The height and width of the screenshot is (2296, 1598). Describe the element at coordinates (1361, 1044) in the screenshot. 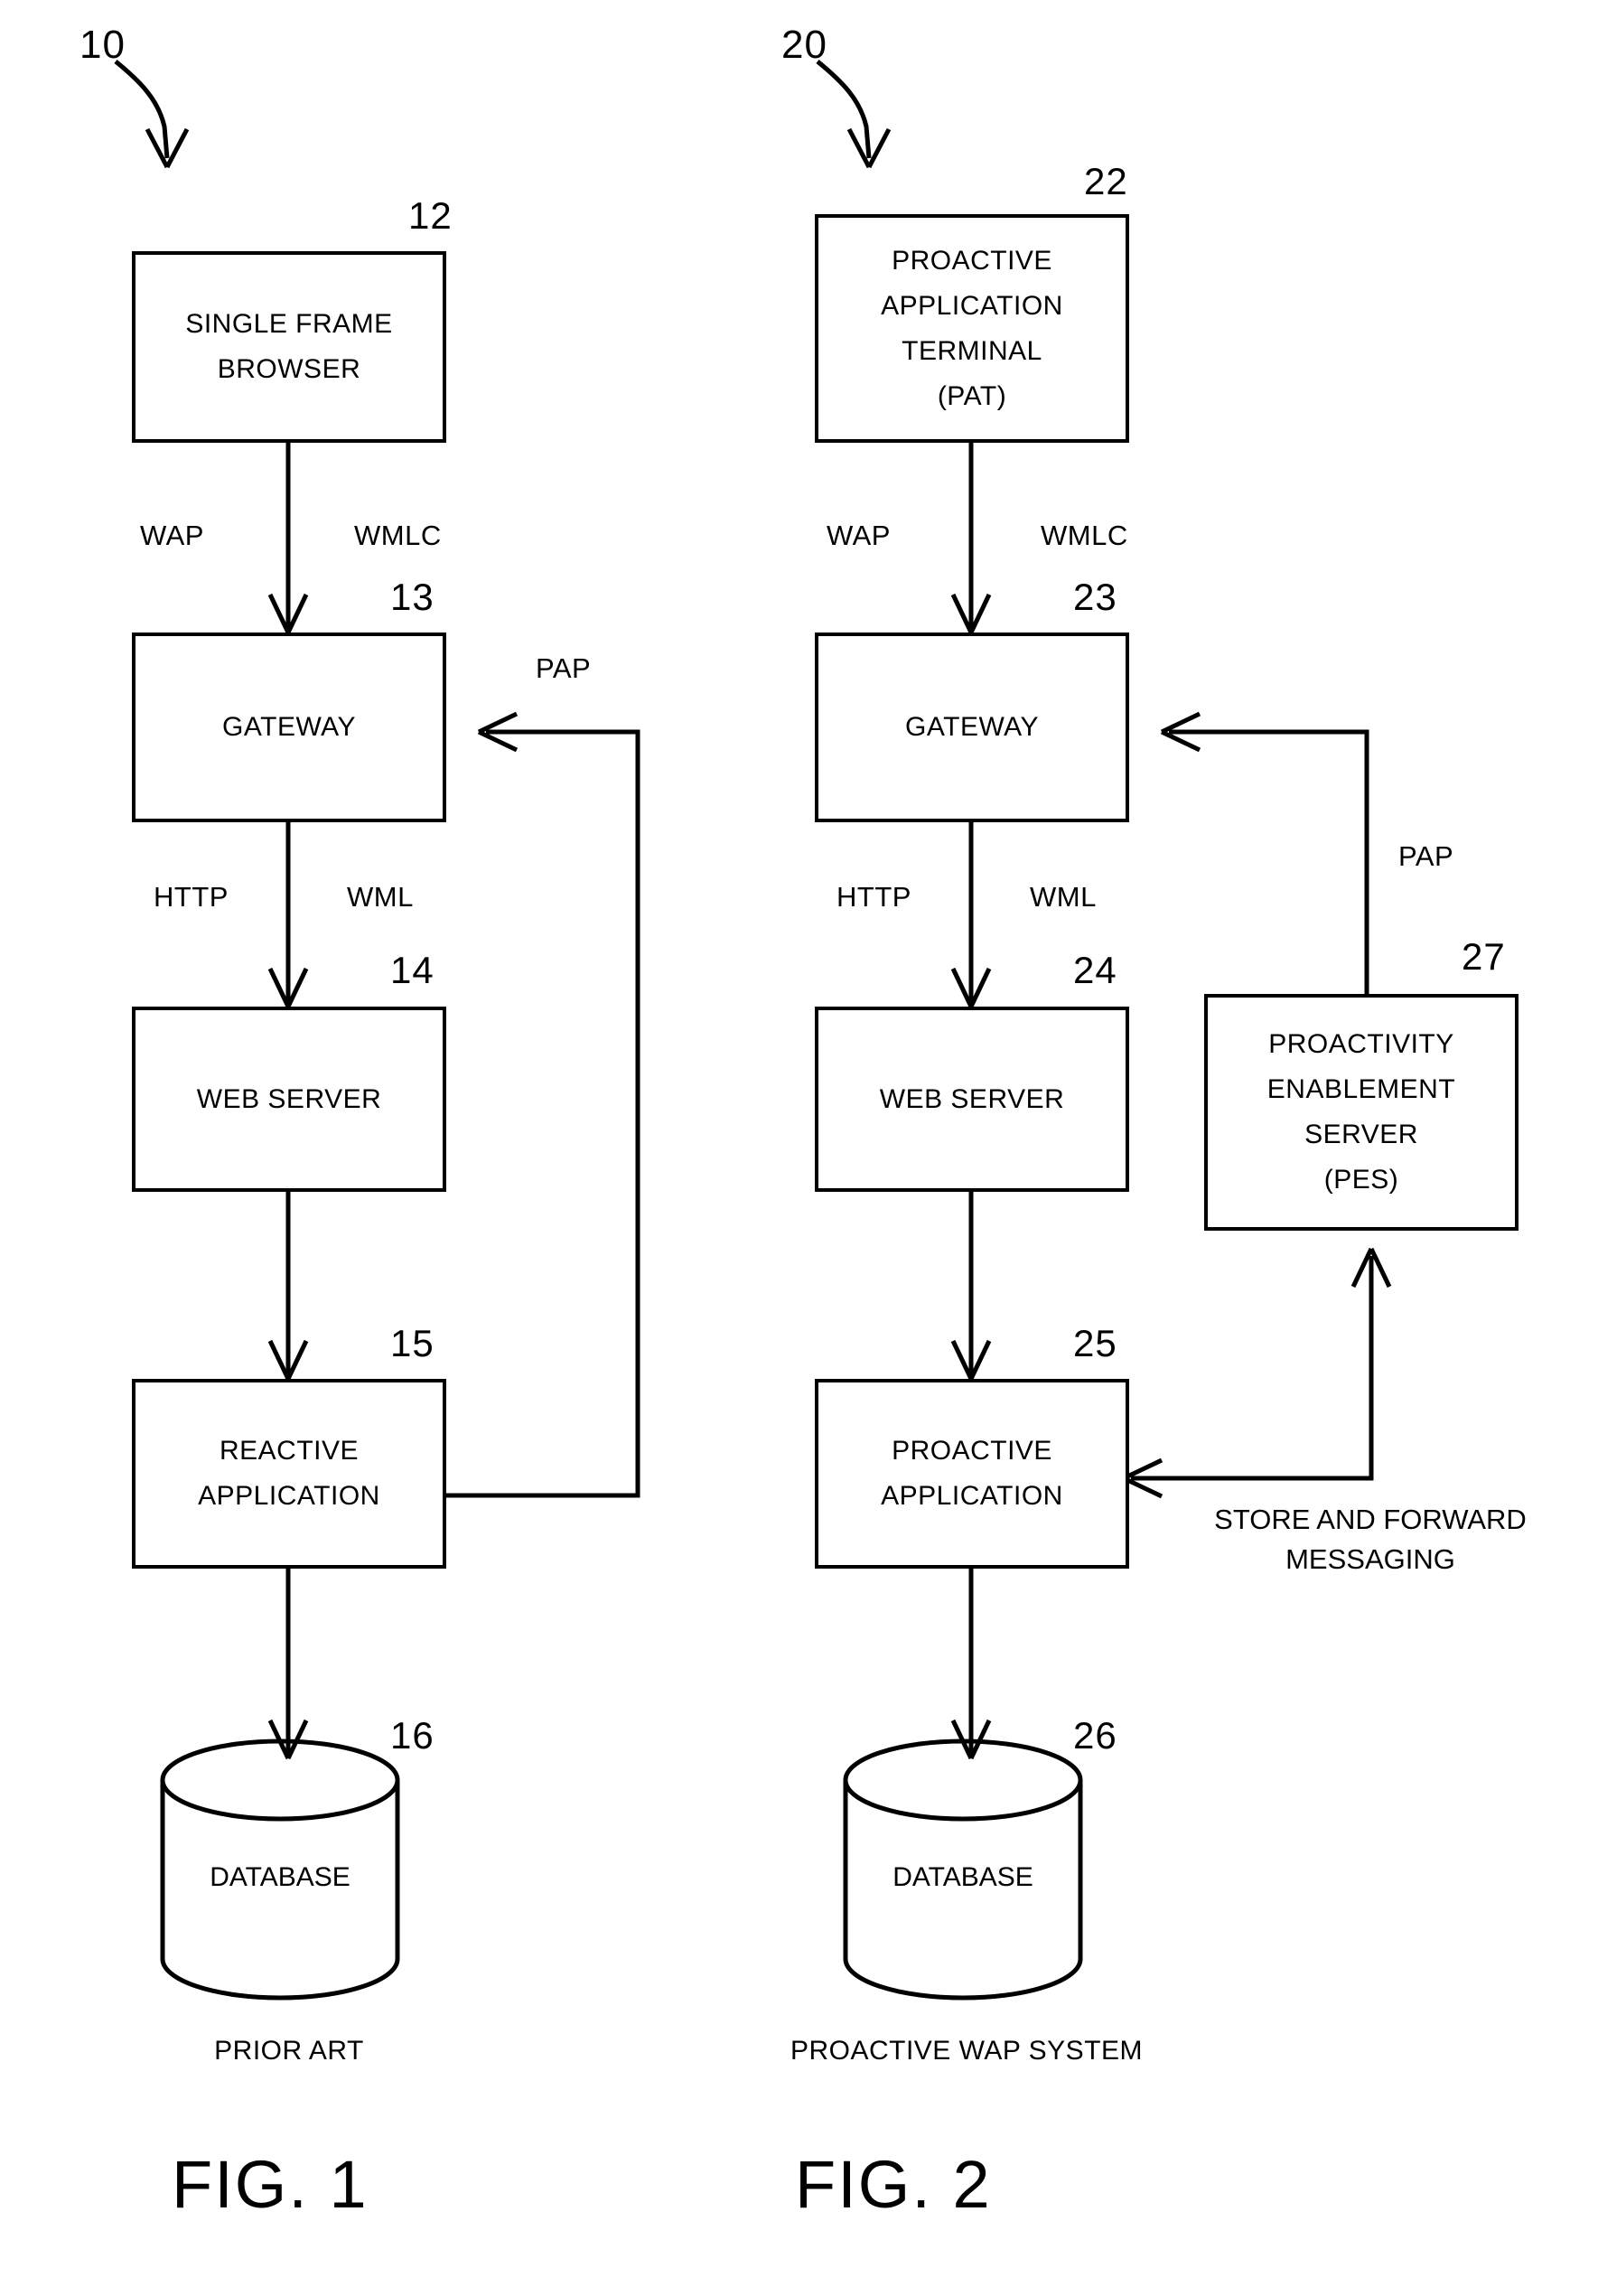

I see `node-label-line: PROACTIVITY` at that location.